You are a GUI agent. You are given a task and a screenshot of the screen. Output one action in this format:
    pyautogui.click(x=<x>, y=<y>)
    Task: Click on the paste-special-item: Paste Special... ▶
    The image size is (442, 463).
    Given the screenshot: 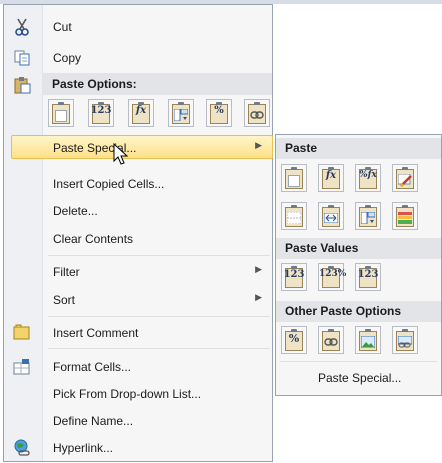 What is the action you would take?
    pyautogui.click(x=138, y=148)
    